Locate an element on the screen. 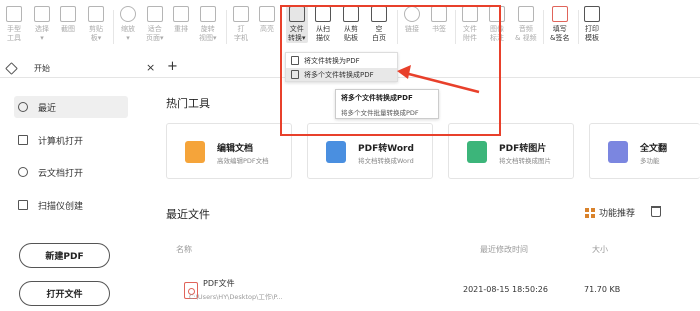 The image size is (700, 311). fit-page-tool-button: 适合 页面▾ is located at coordinates (155, 24).